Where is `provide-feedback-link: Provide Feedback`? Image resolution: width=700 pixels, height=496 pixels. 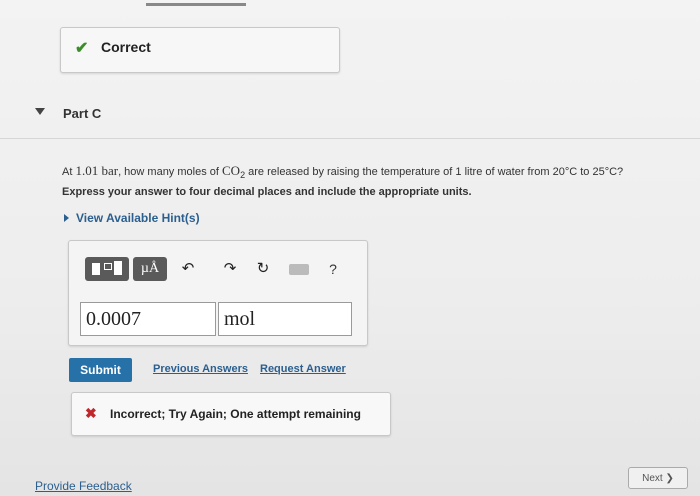
provide-feedback-link: Provide Feedback is located at coordinates (83, 486).